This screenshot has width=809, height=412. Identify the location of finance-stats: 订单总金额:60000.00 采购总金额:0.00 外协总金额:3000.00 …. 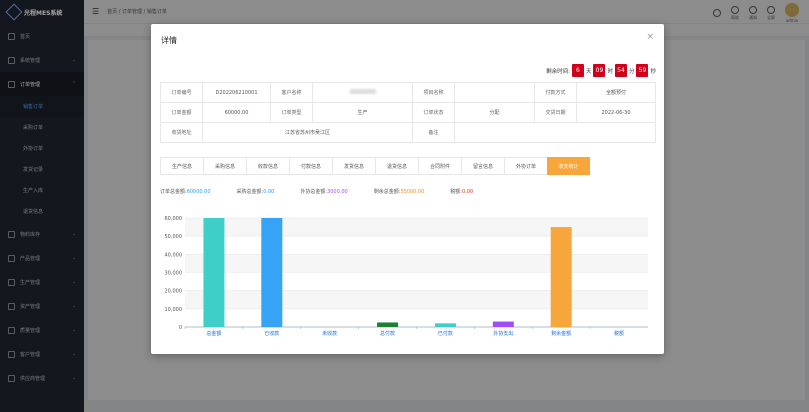
(329, 191).